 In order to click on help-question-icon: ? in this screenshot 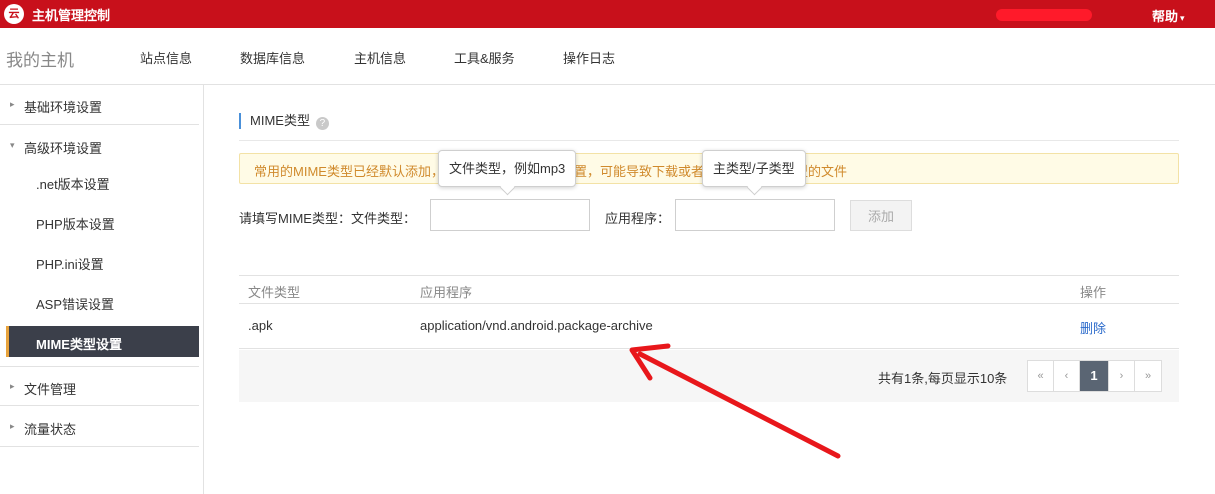, I will do `click(322, 123)`.